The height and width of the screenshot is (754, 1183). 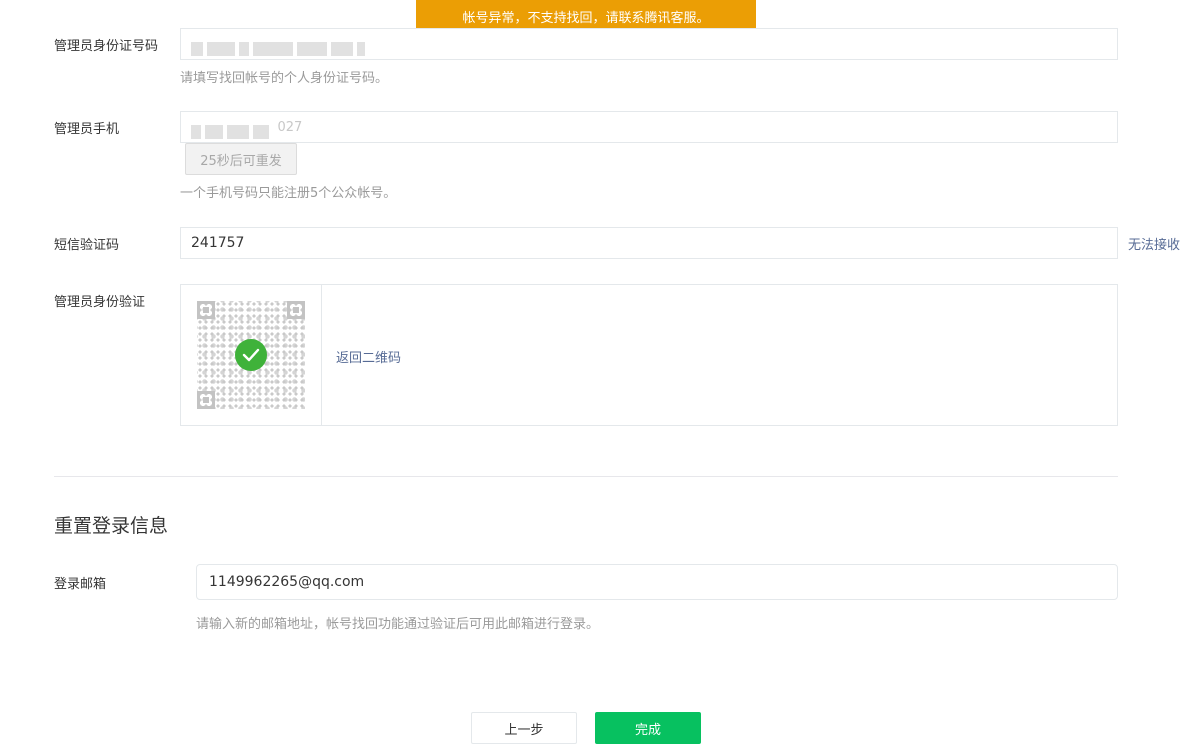 I want to click on error-toast-text: 帐号异常，不支持找回，请联系腾讯客服。, so click(x=586, y=18).